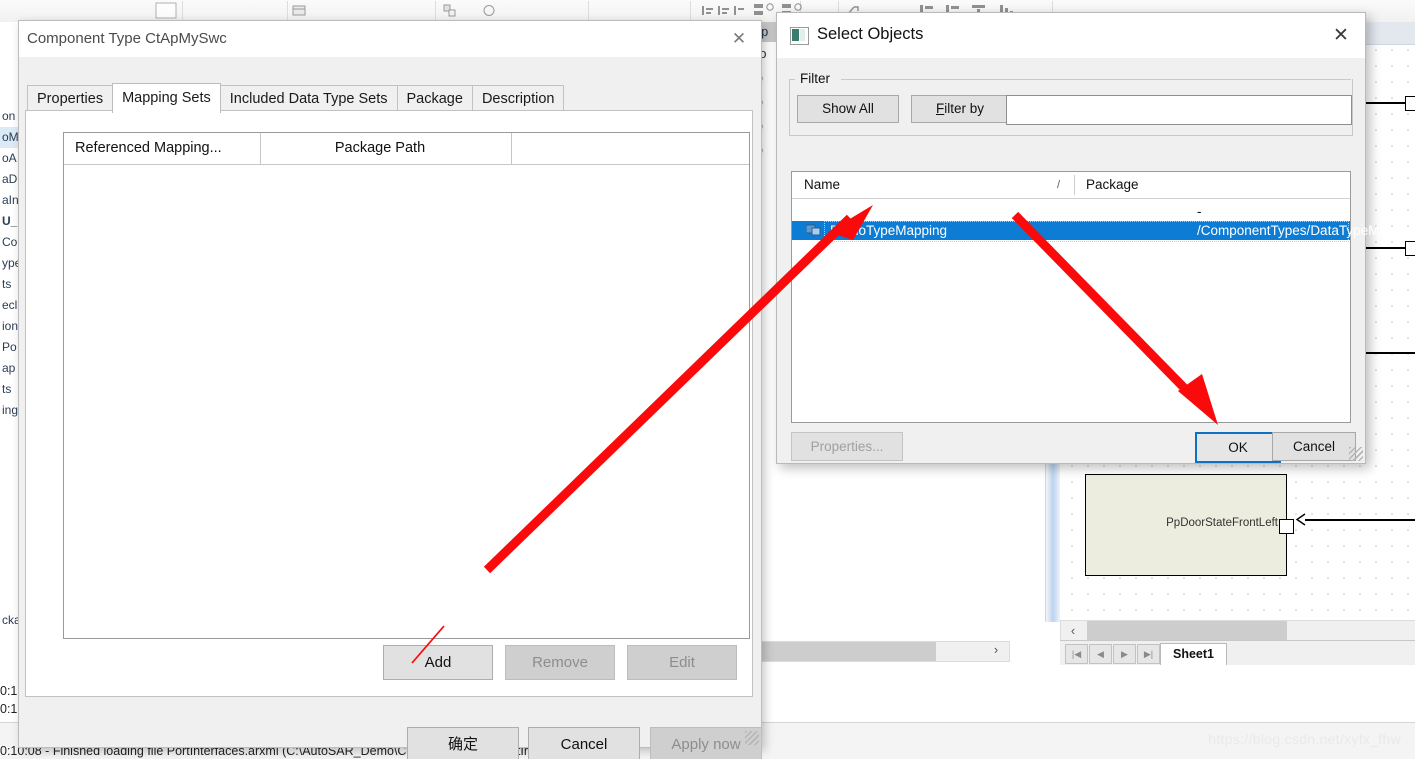  I want to click on page-icon, so click(166, 11).